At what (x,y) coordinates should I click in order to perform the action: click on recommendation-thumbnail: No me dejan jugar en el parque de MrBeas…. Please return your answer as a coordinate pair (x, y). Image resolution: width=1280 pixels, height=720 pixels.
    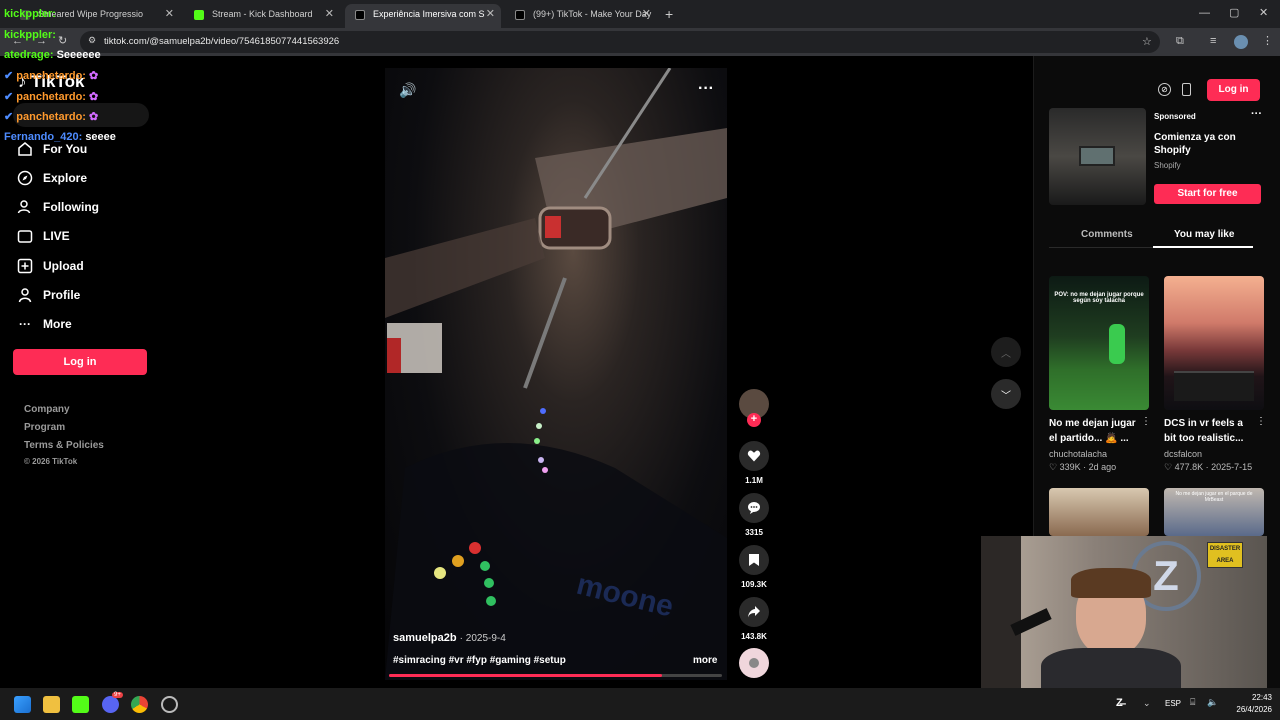
    Looking at the image, I should click on (1214, 512).